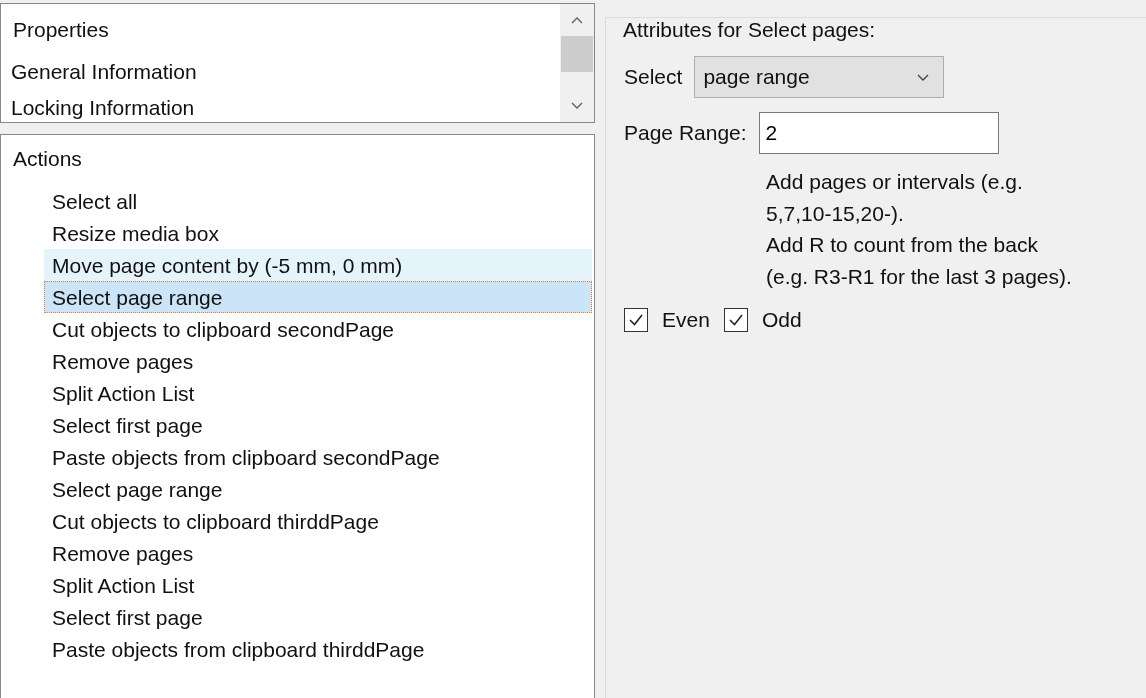  I want to click on select-label: Select, so click(653, 77).